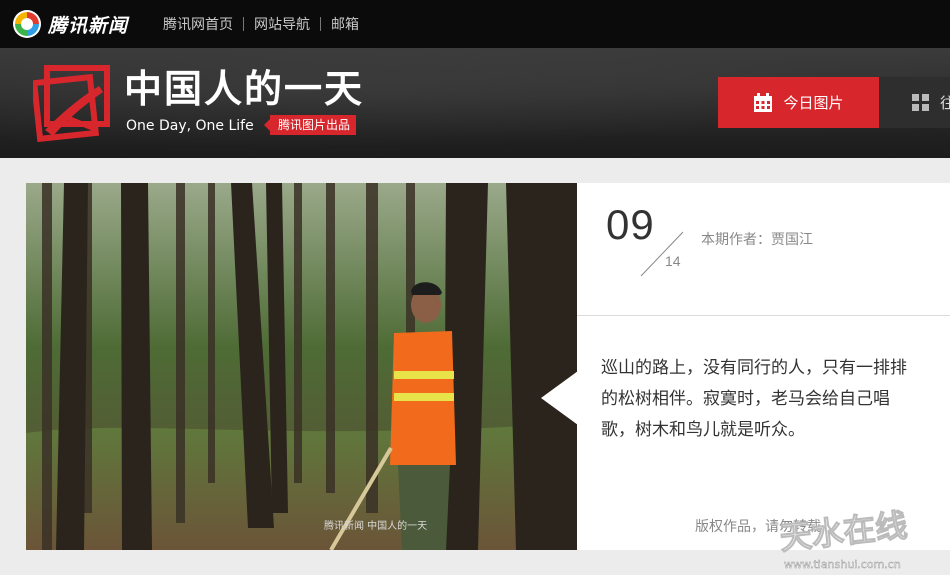 This screenshot has height=575, width=950. I want to click on speech-pointer, so click(559, 398).